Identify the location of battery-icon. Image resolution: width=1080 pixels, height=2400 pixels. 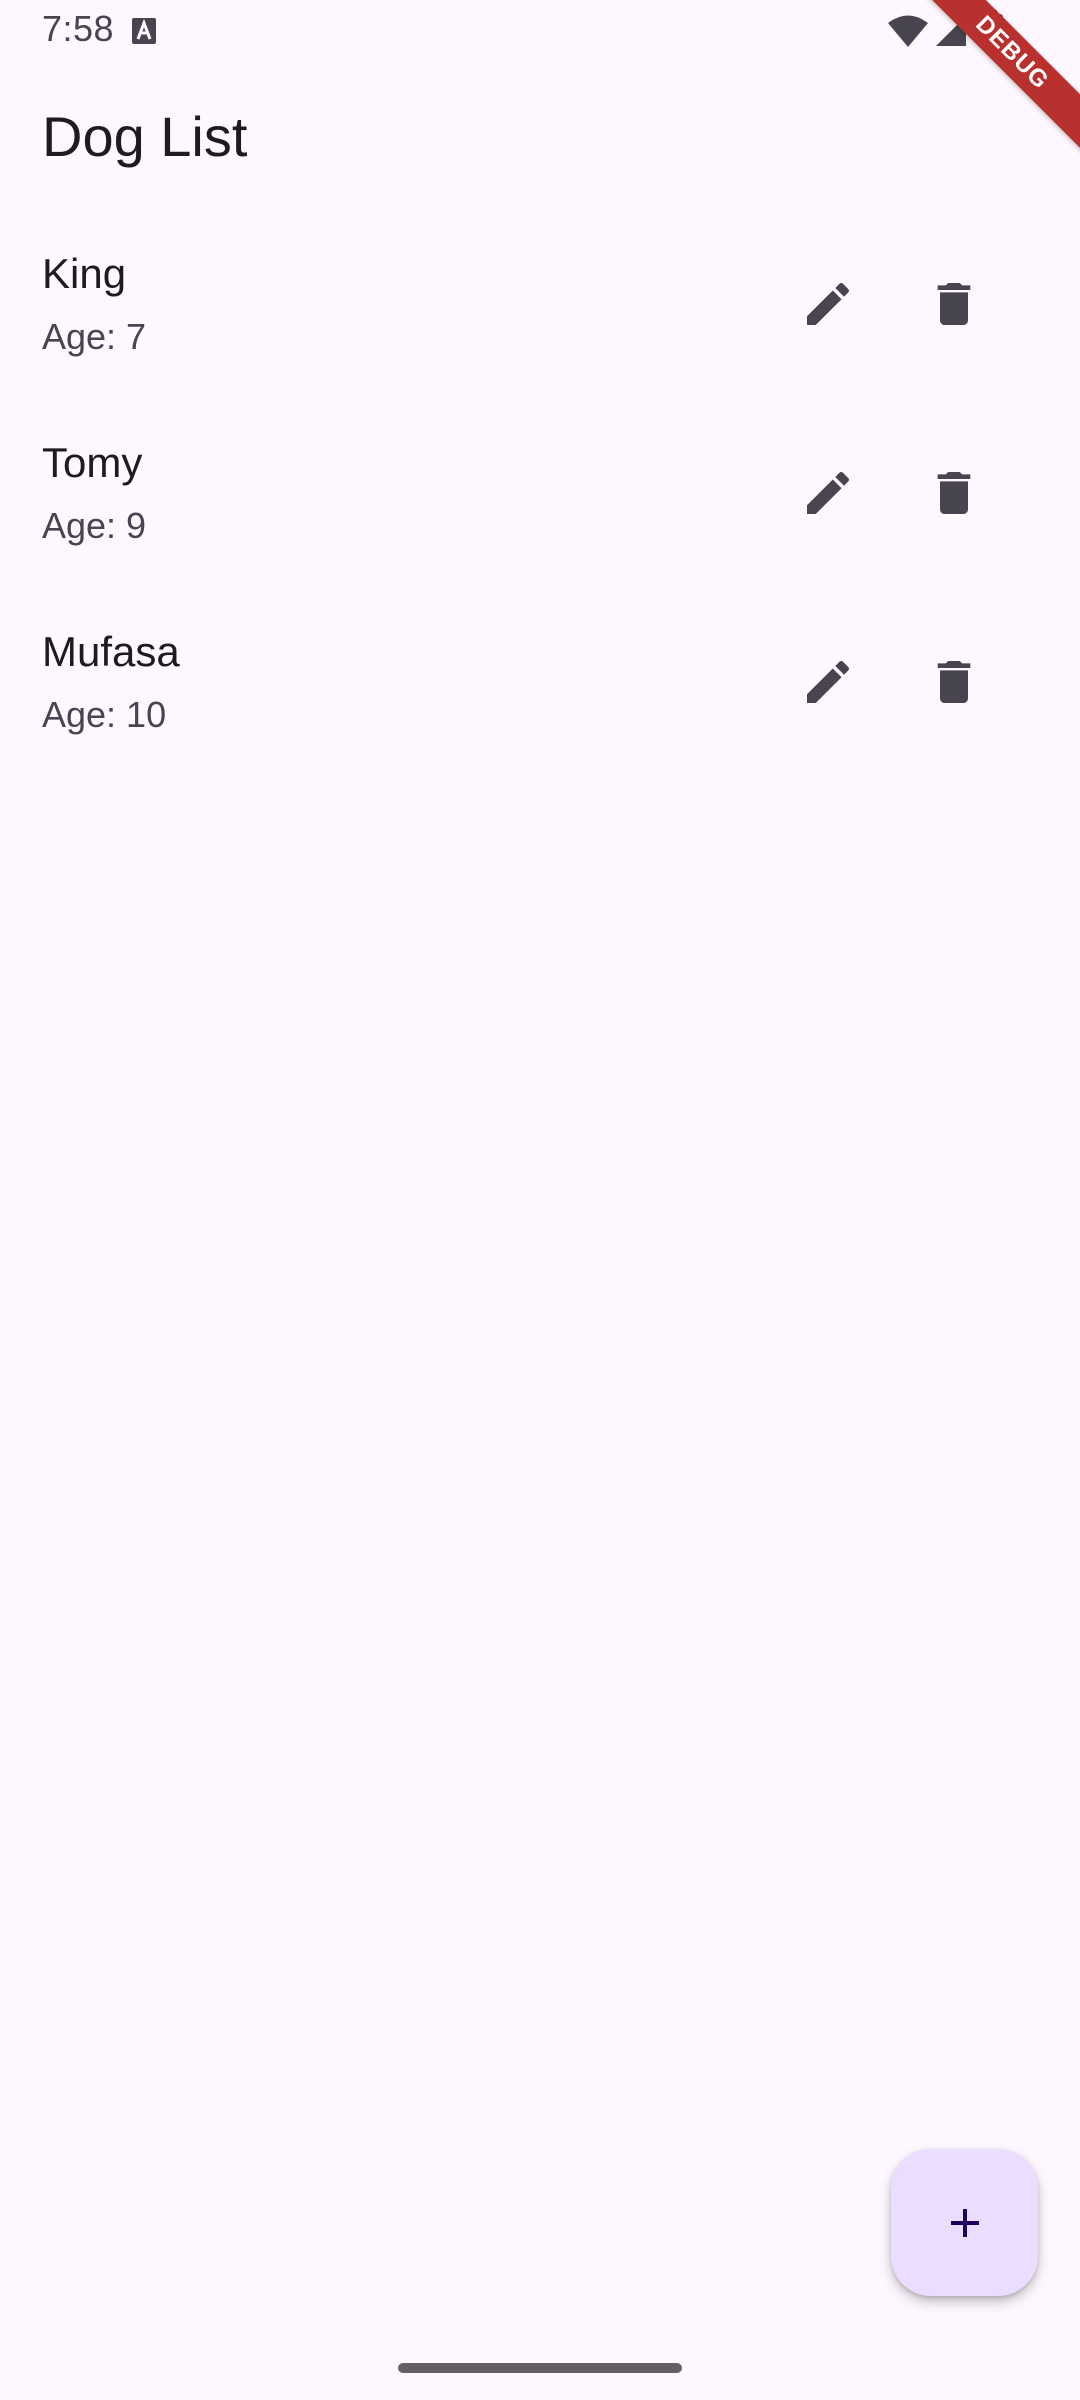
(992, 30).